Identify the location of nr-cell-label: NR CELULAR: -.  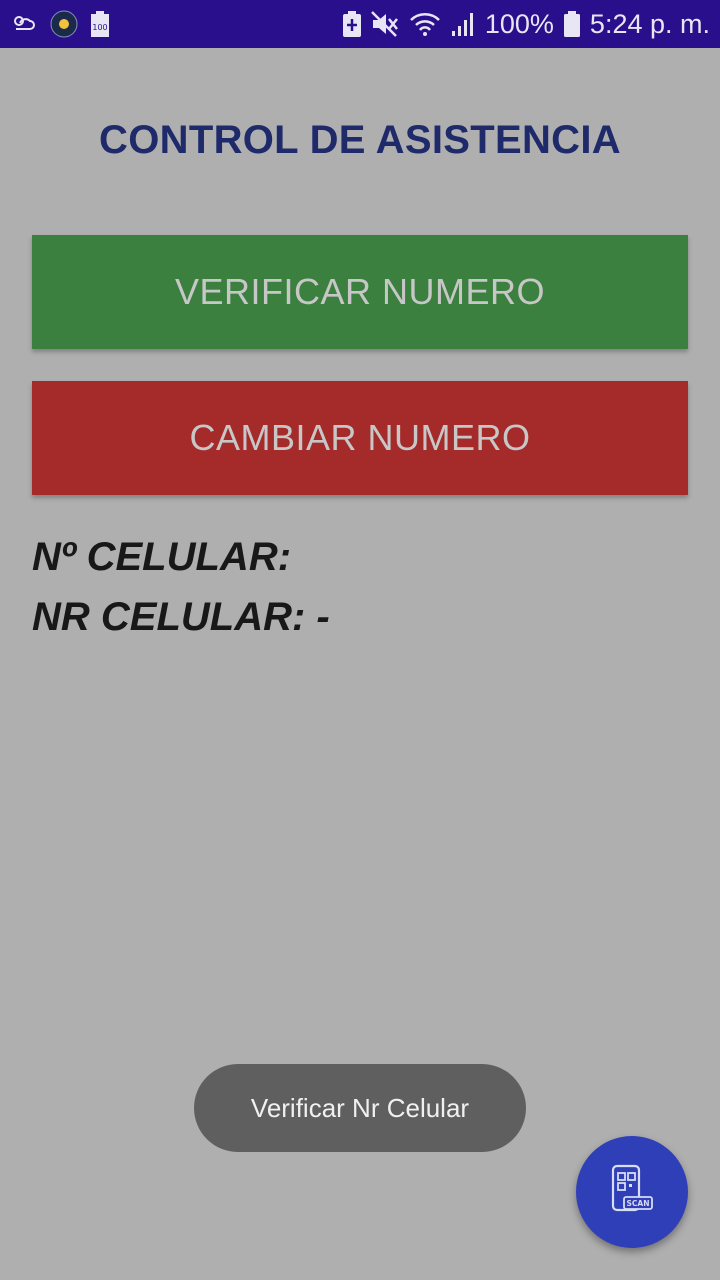
(181, 617).